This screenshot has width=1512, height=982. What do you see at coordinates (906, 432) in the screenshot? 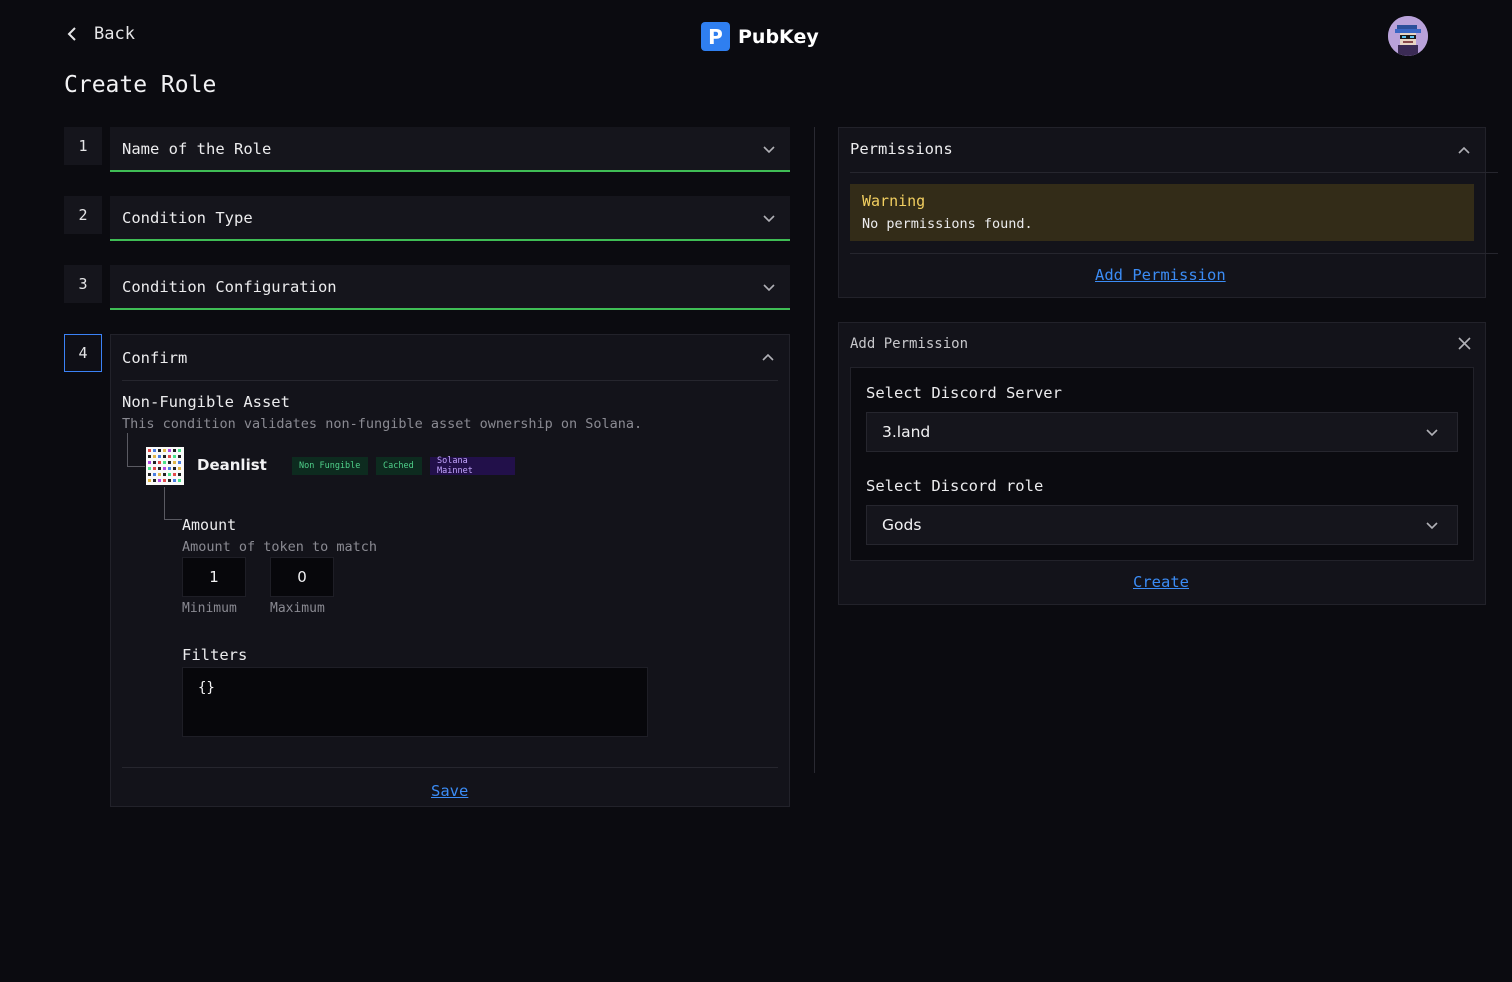
I see `server-value: 3.land` at bounding box center [906, 432].